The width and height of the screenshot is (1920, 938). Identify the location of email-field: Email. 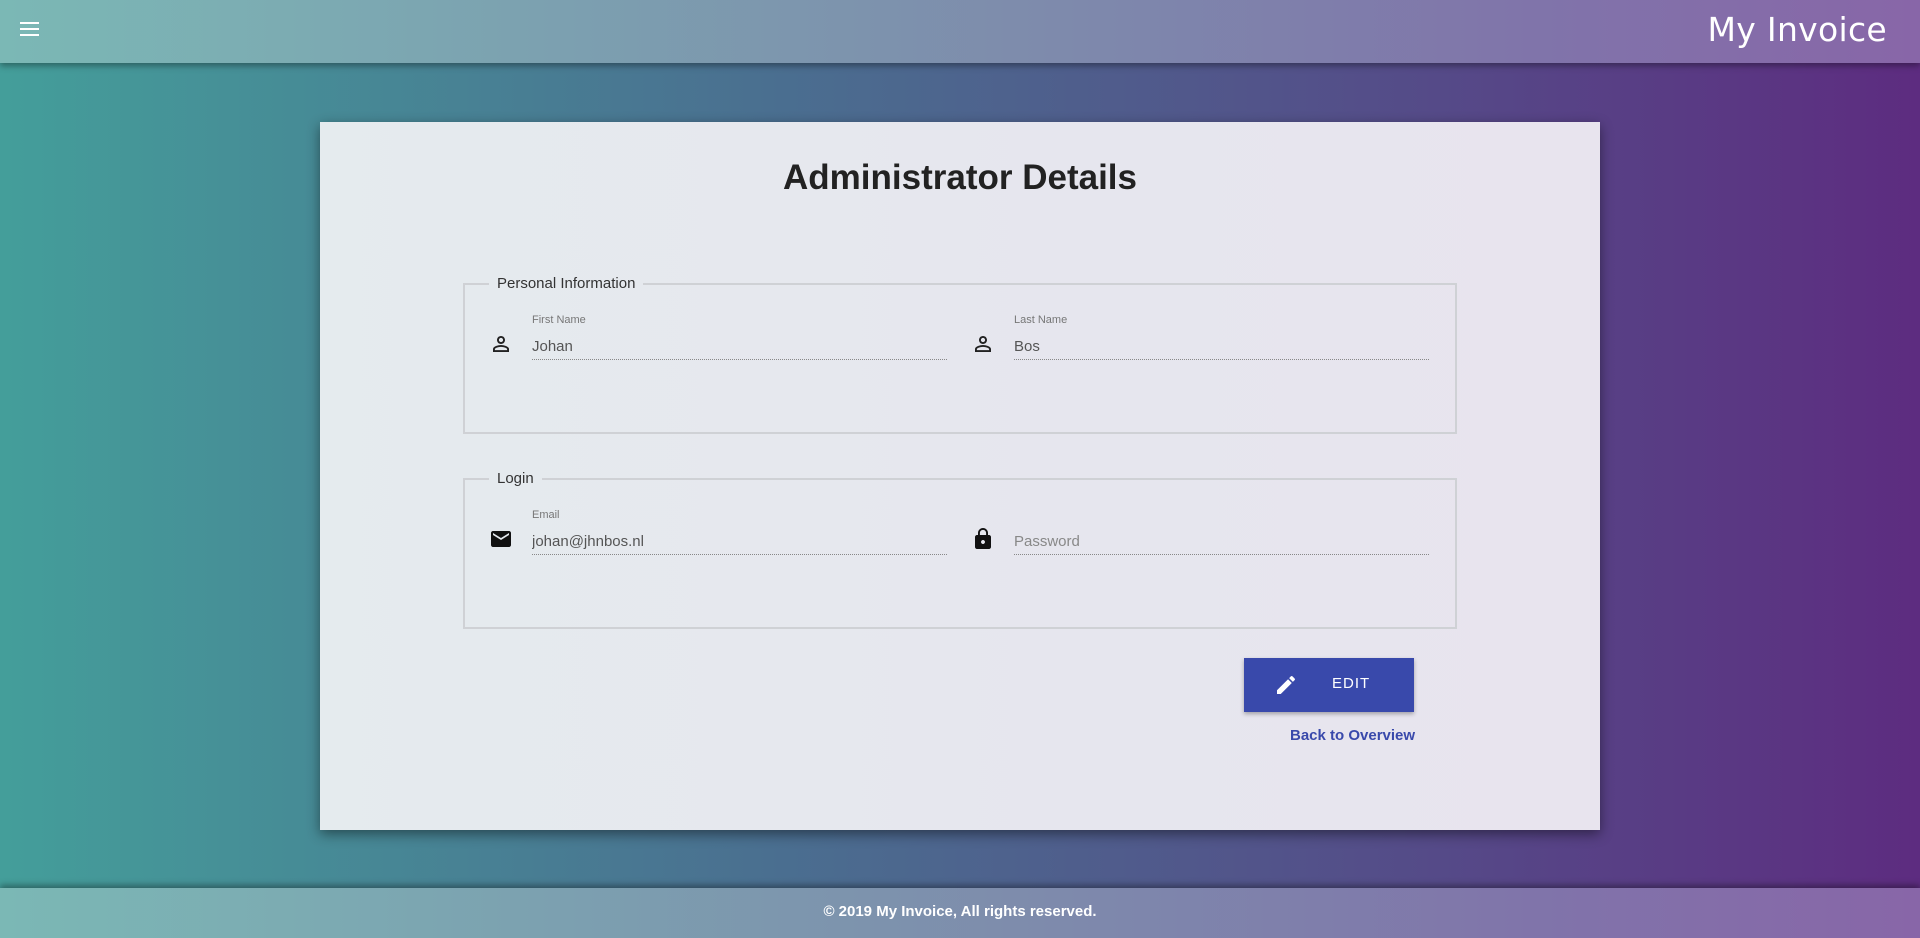
(718, 539).